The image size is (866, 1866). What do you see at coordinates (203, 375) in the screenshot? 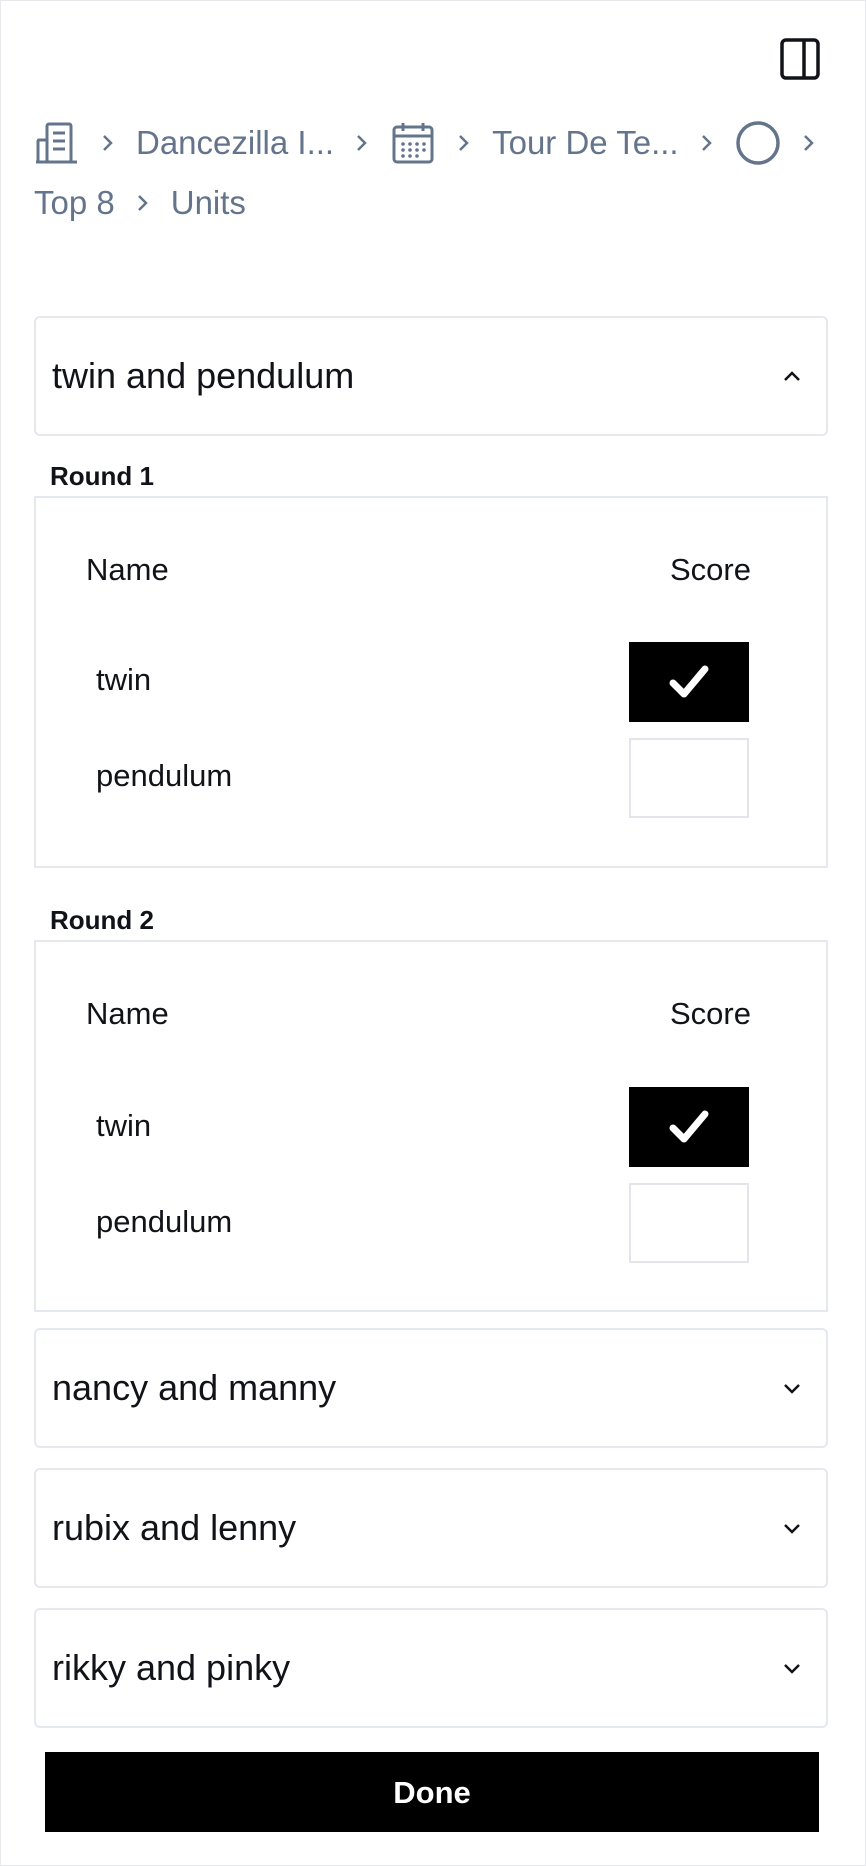
I see `unit-title: twin and pendulum` at bounding box center [203, 375].